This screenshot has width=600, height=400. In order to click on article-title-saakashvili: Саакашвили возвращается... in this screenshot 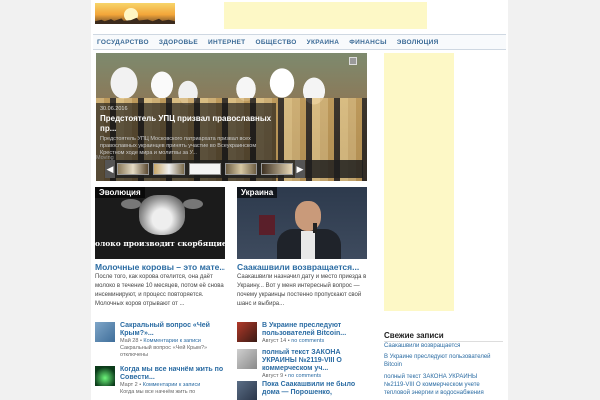, I will do `click(302, 267)`.